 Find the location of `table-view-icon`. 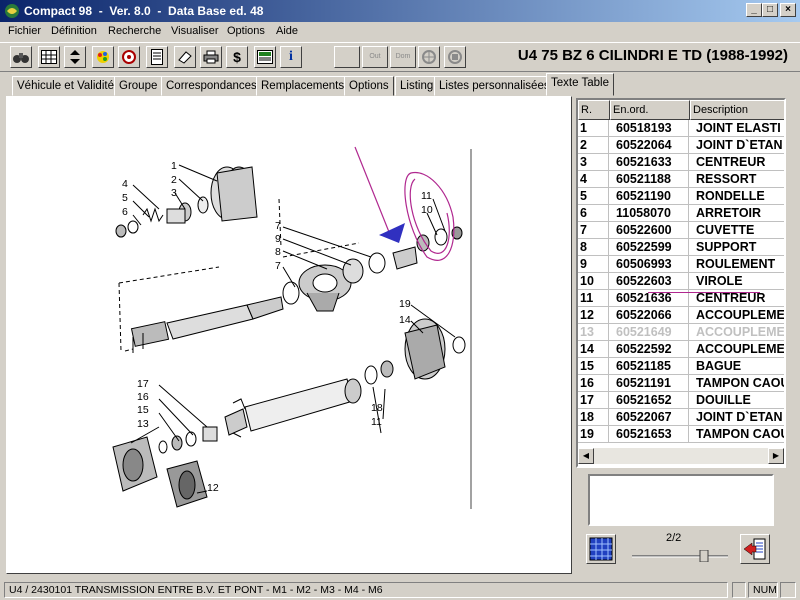

table-view-icon is located at coordinates (601, 549).